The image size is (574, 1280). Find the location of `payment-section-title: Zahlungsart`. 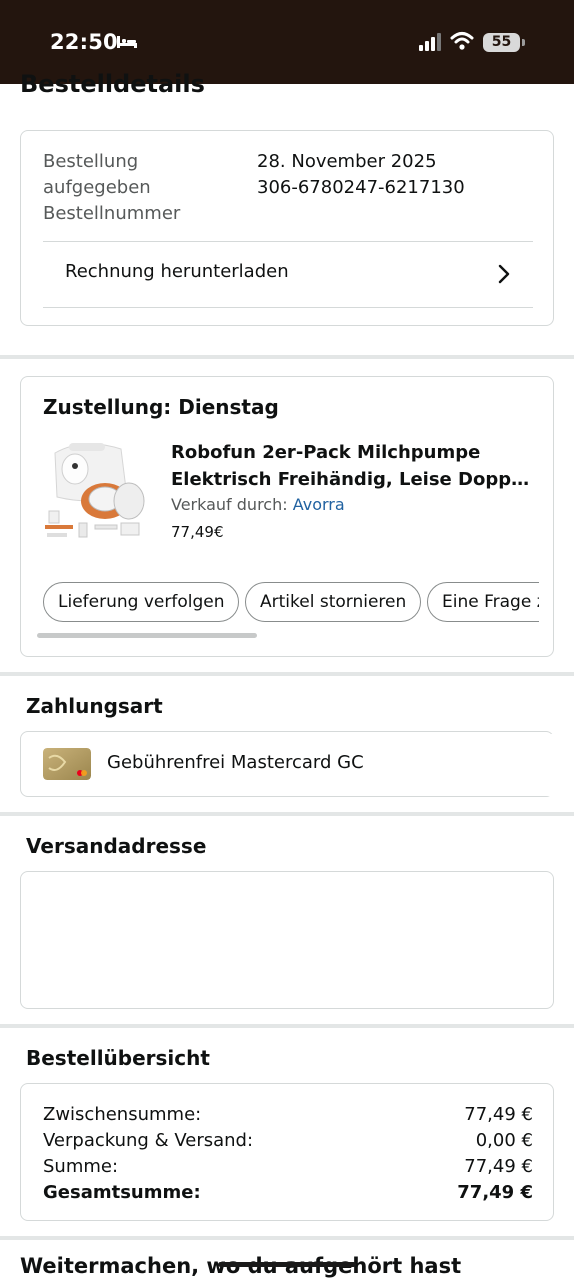

payment-section-title: Zahlungsart is located at coordinates (94, 706).